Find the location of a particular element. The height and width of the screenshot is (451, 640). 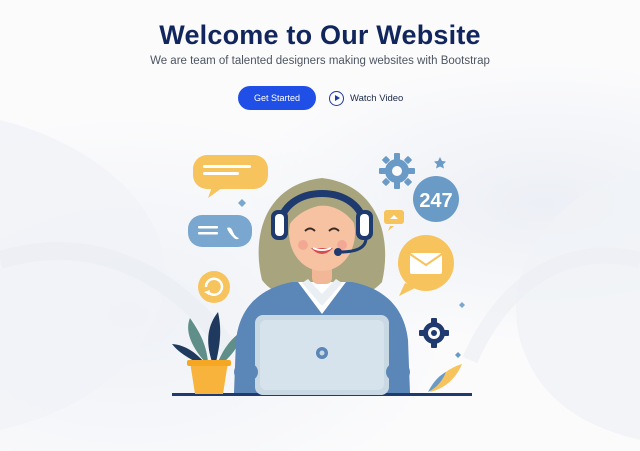

refresh-icon is located at coordinates (214, 287).